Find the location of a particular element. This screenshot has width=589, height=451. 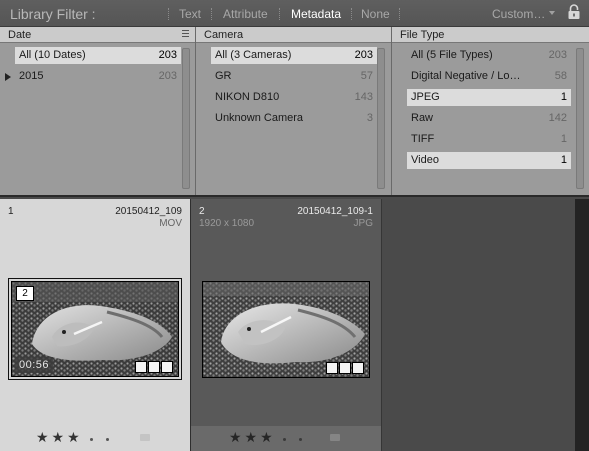

cell-filename: 20150412_109 is located at coordinates (148, 211).